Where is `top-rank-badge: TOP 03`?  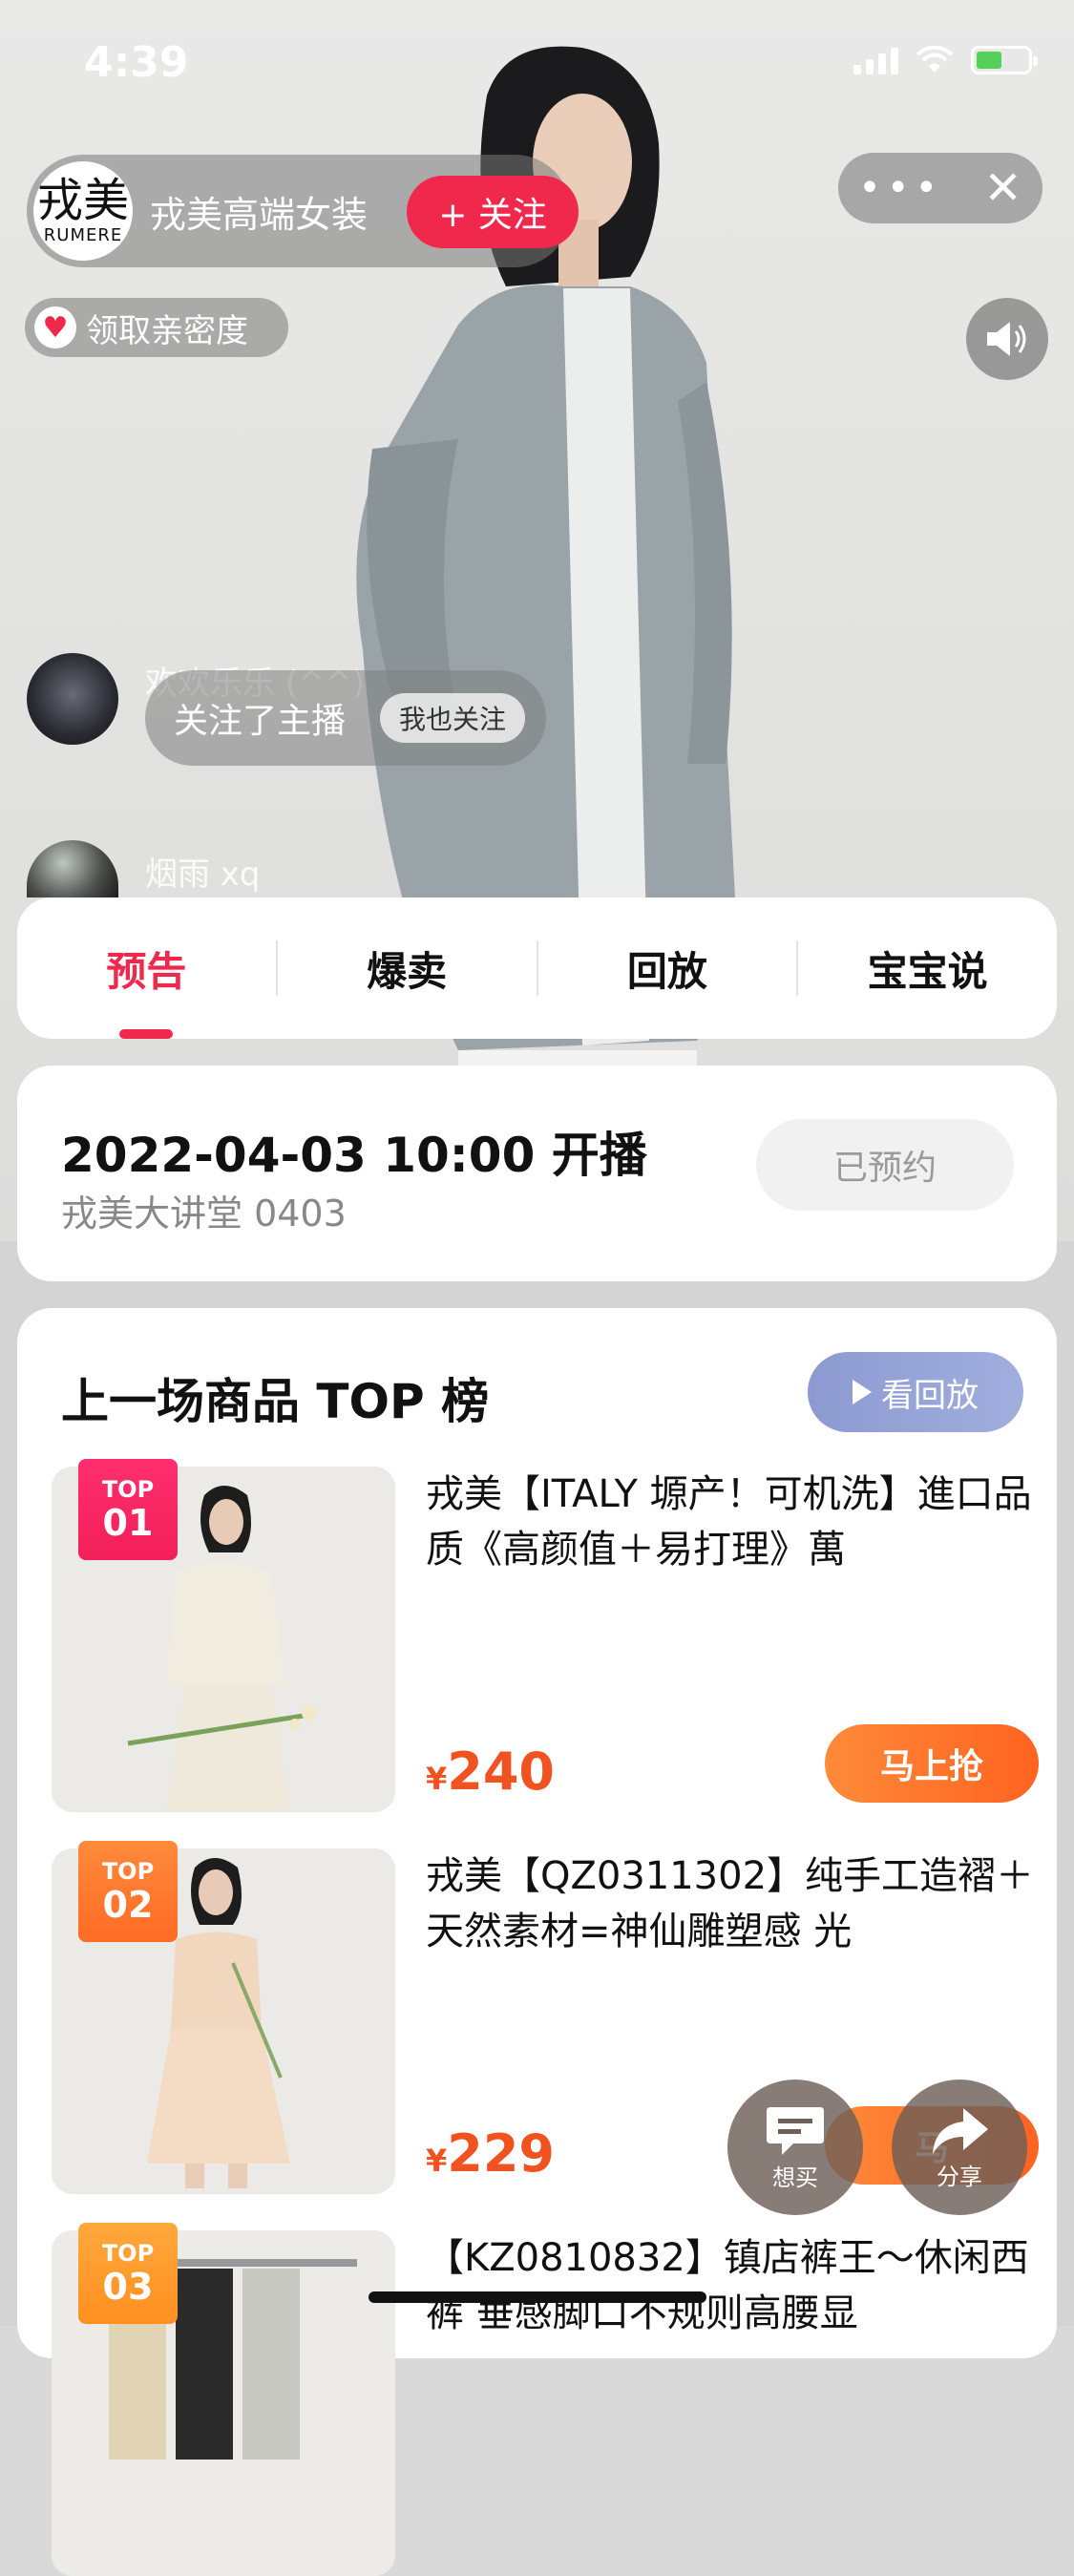
top-rank-badge: TOP 03 is located at coordinates (128, 2273).